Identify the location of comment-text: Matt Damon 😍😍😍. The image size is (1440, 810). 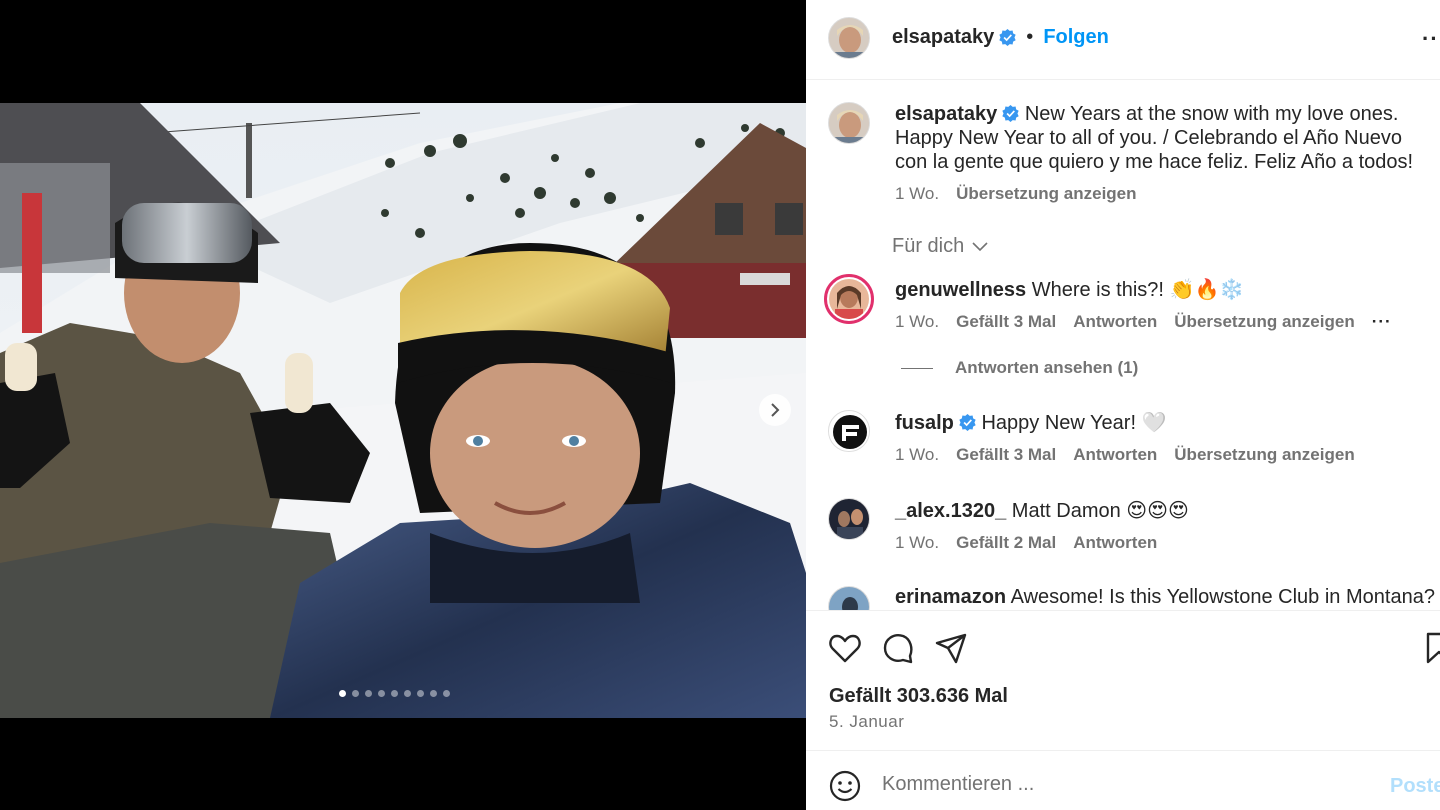
(1100, 511).